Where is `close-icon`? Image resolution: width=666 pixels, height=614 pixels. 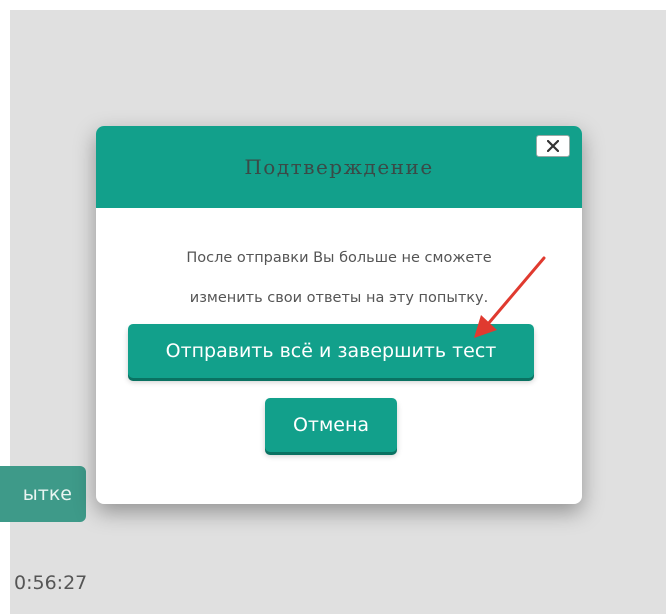
close-icon is located at coordinates (553, 146).